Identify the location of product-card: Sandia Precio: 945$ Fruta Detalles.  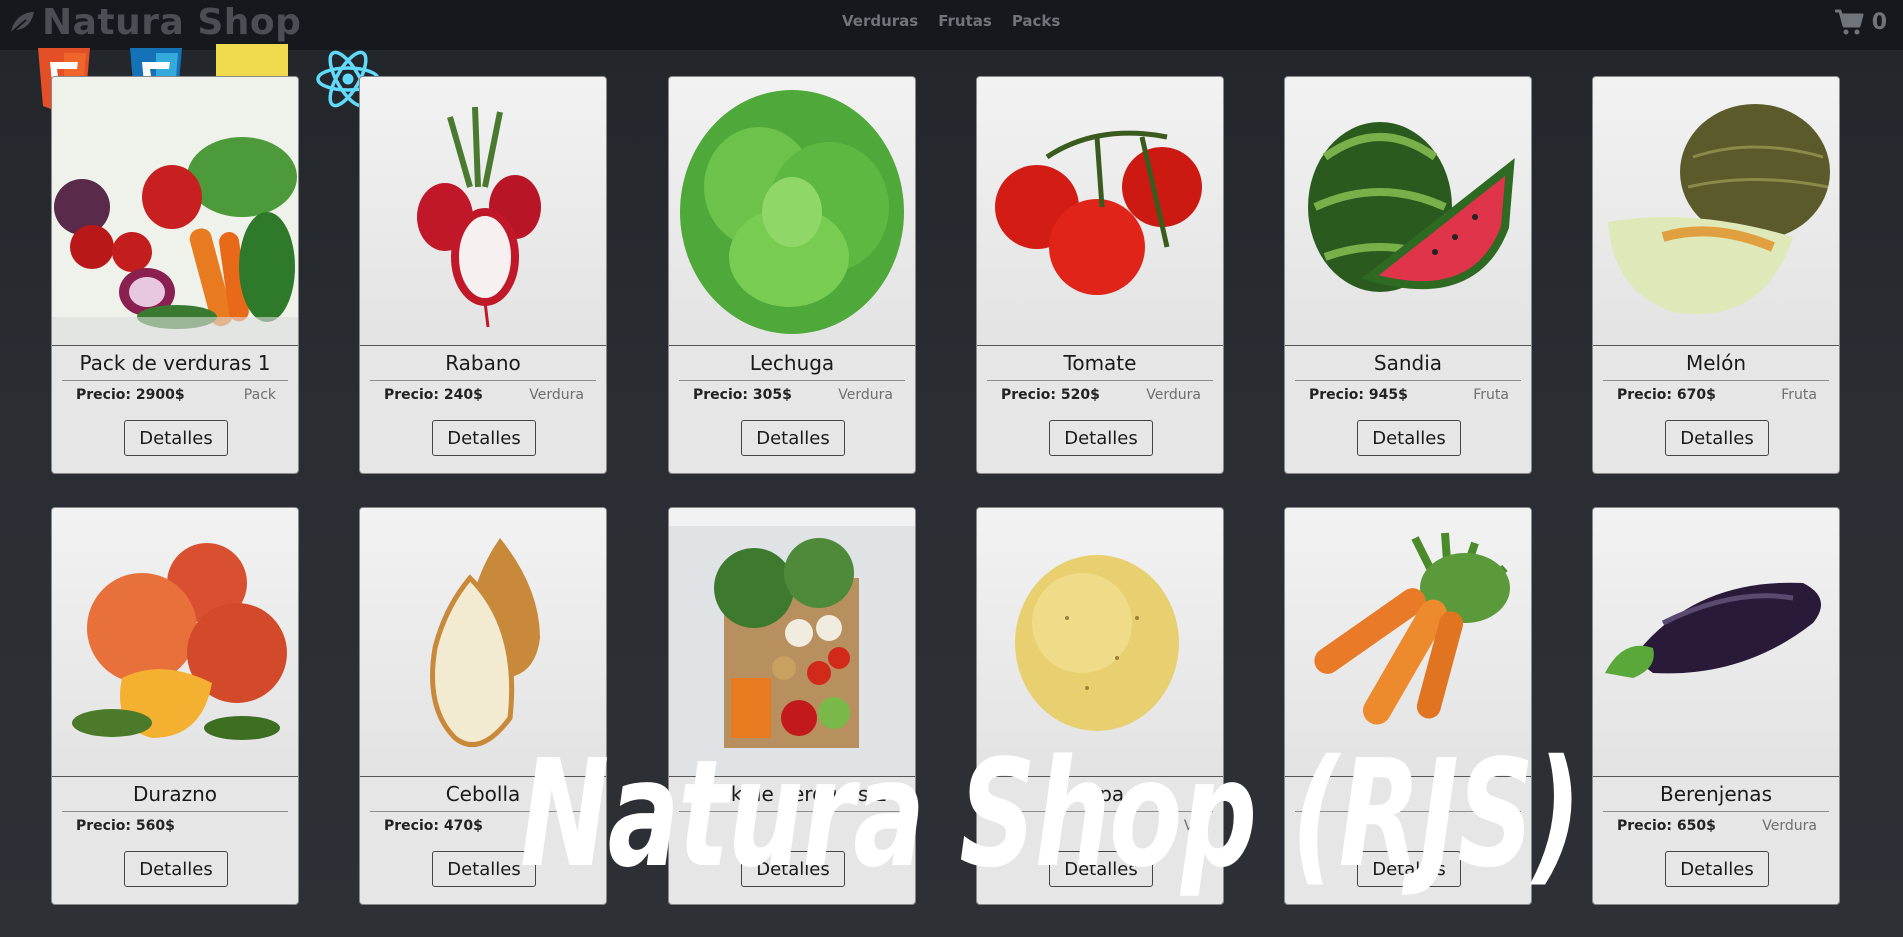
(1408, 275).